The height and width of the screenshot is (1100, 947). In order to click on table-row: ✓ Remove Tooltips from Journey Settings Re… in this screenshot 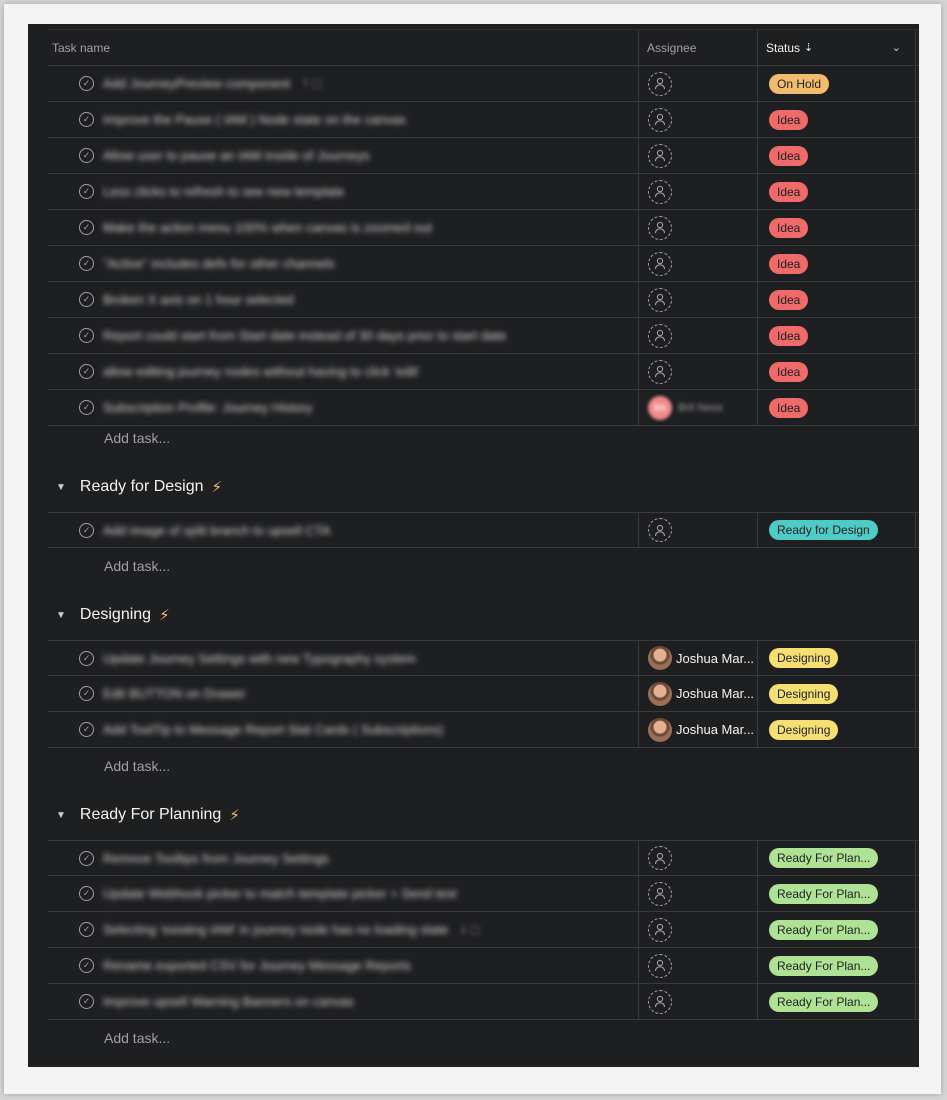, I will do `click(483, 858)`.